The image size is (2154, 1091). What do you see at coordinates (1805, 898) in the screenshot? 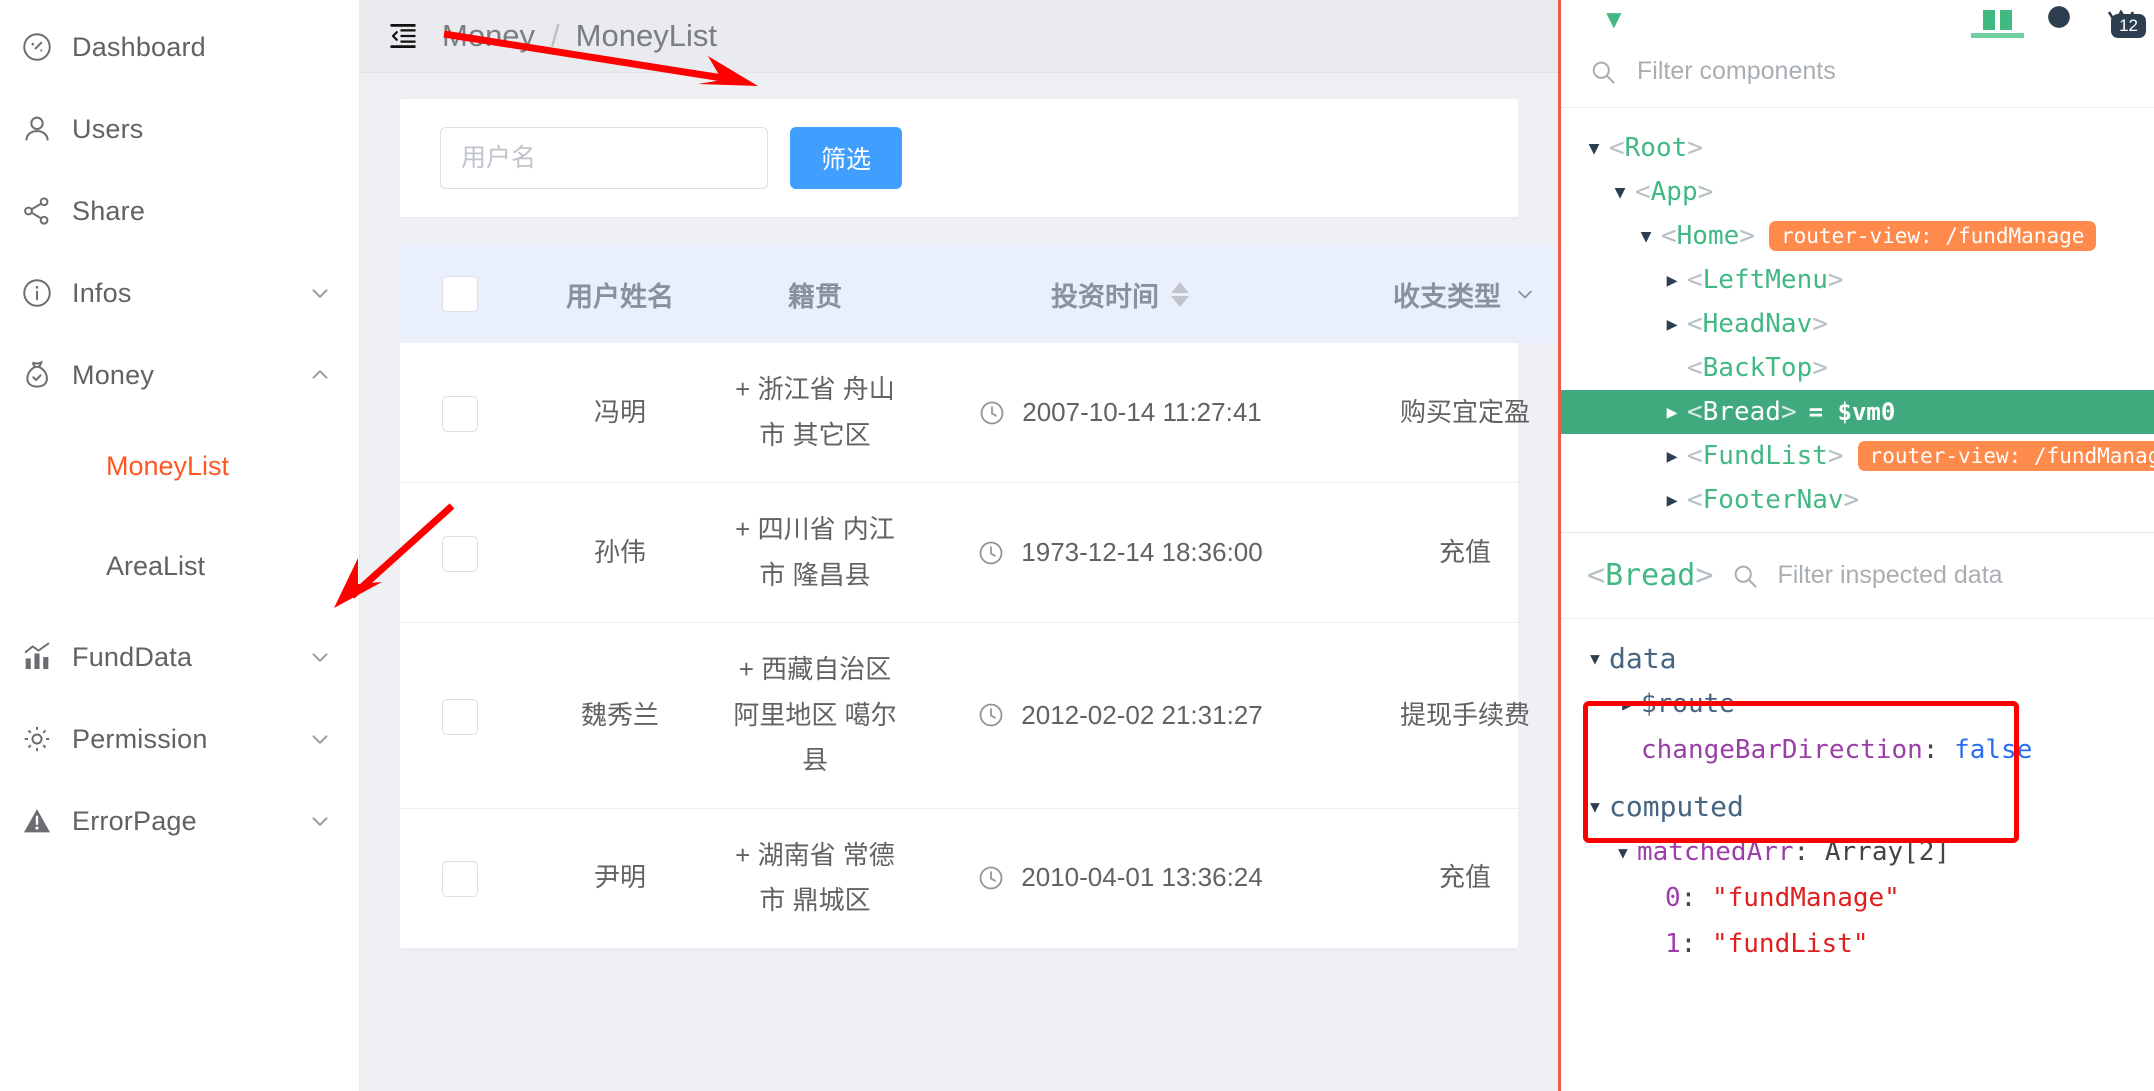
I see `data-value: "fundManage"` at bounding box center [1805, 898].